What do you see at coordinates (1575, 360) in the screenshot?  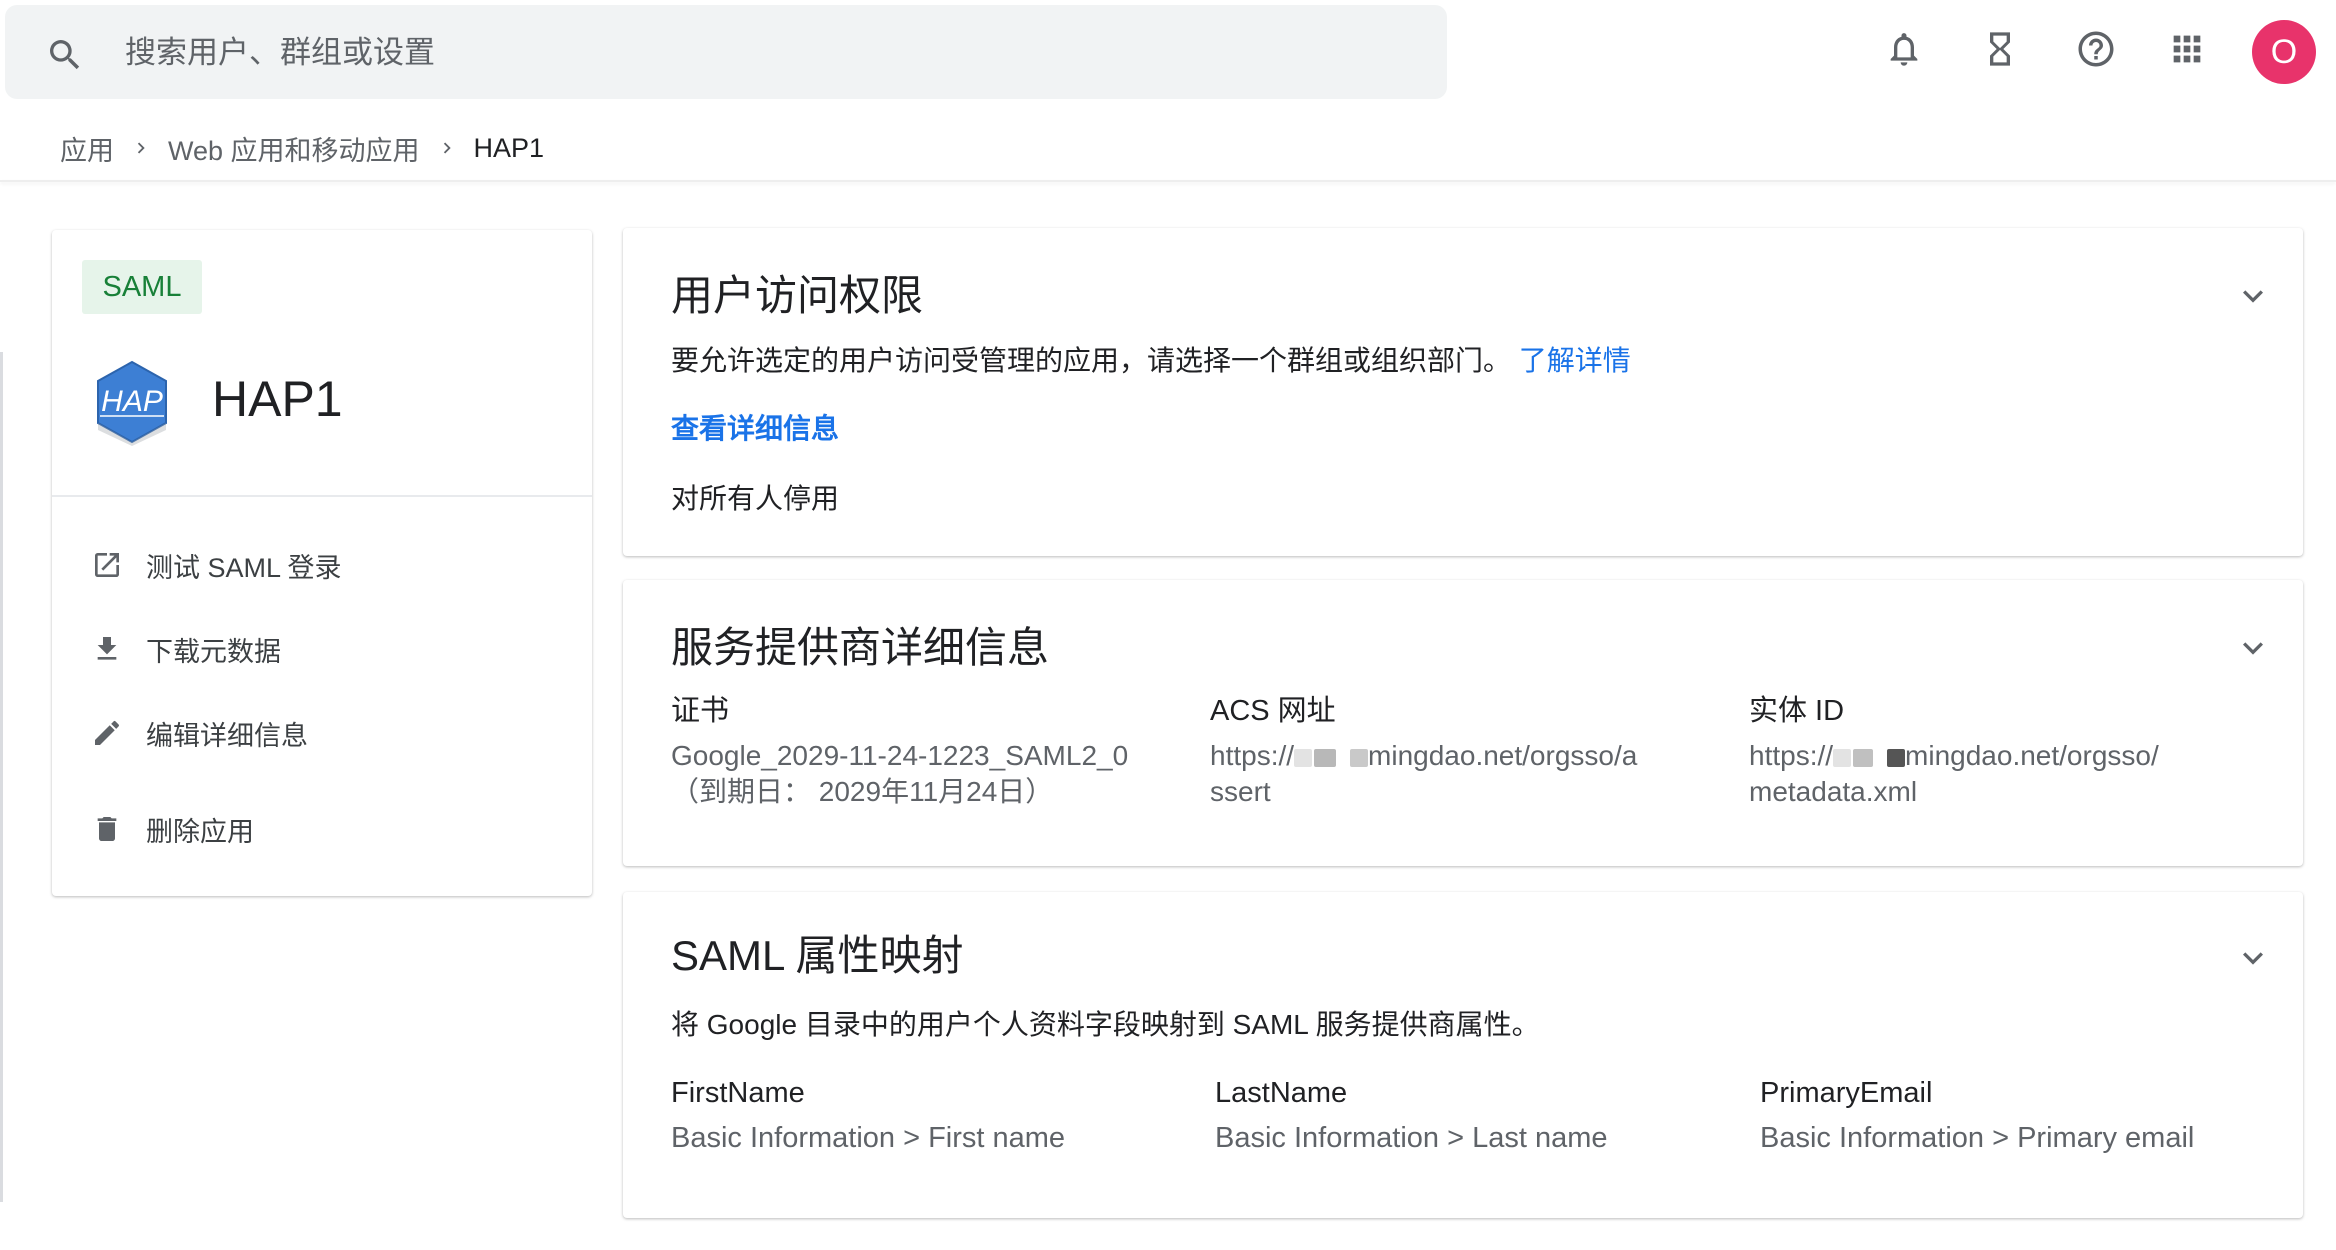 I see `learn-more-link: 了解详情` at bounding box center [1575, 360].